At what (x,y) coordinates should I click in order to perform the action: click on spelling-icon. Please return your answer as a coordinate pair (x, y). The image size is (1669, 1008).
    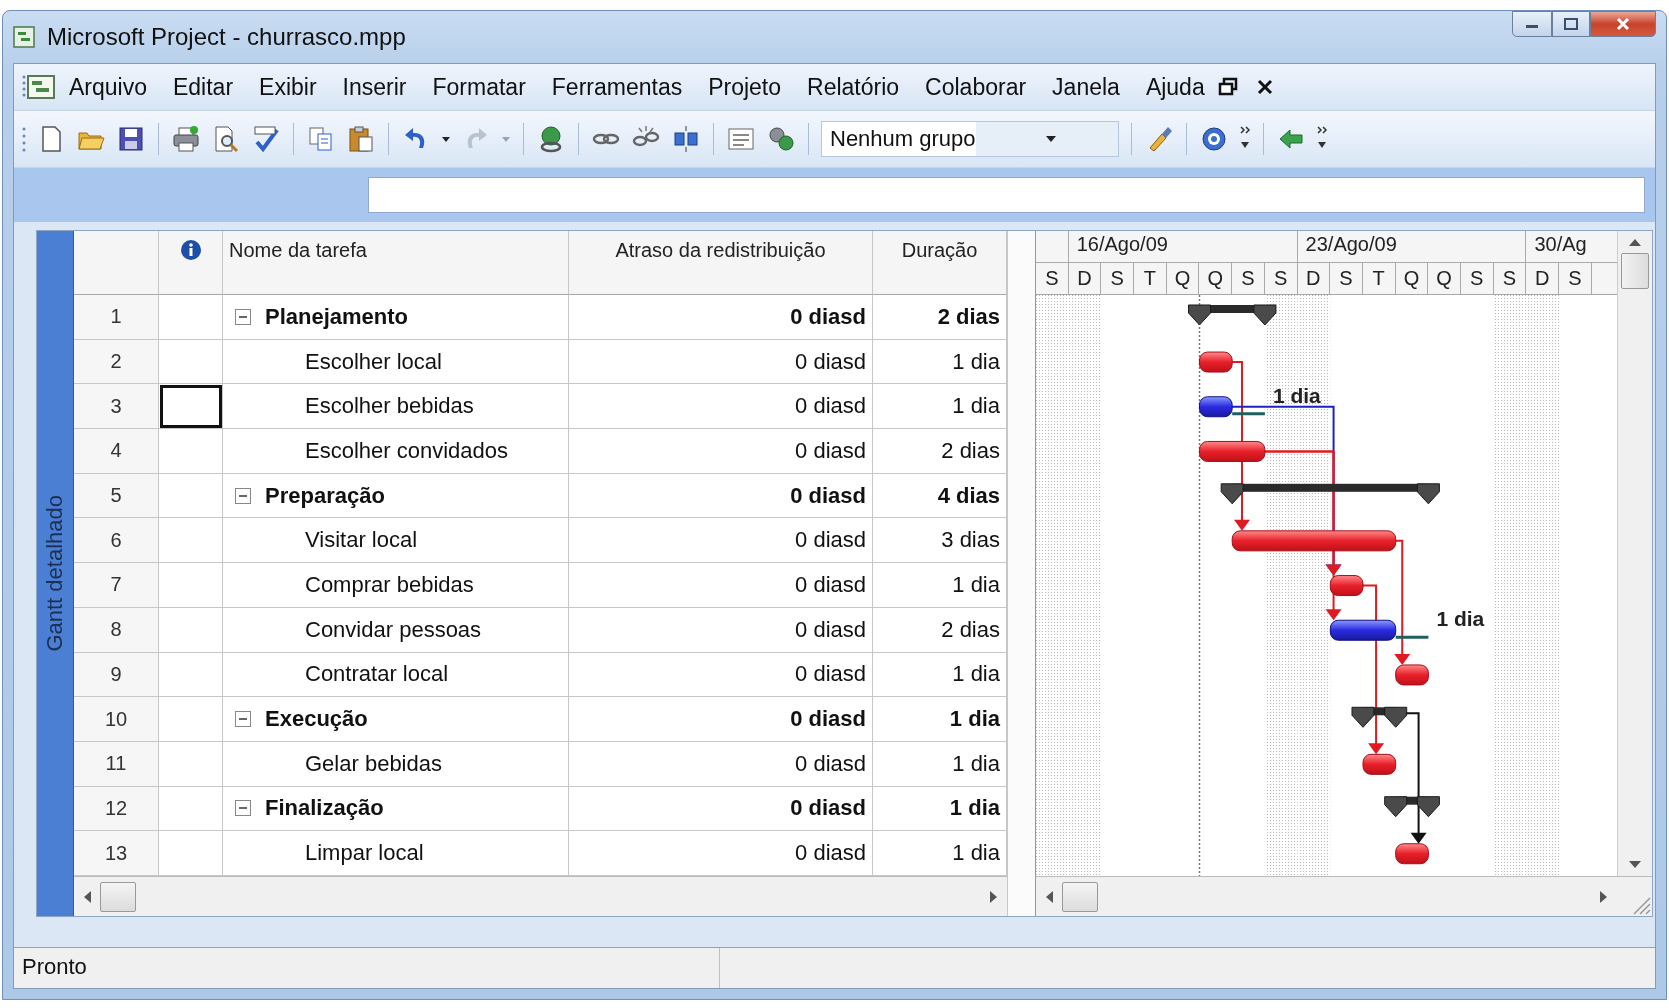
    Looking at the image, I should click on (266, 139).